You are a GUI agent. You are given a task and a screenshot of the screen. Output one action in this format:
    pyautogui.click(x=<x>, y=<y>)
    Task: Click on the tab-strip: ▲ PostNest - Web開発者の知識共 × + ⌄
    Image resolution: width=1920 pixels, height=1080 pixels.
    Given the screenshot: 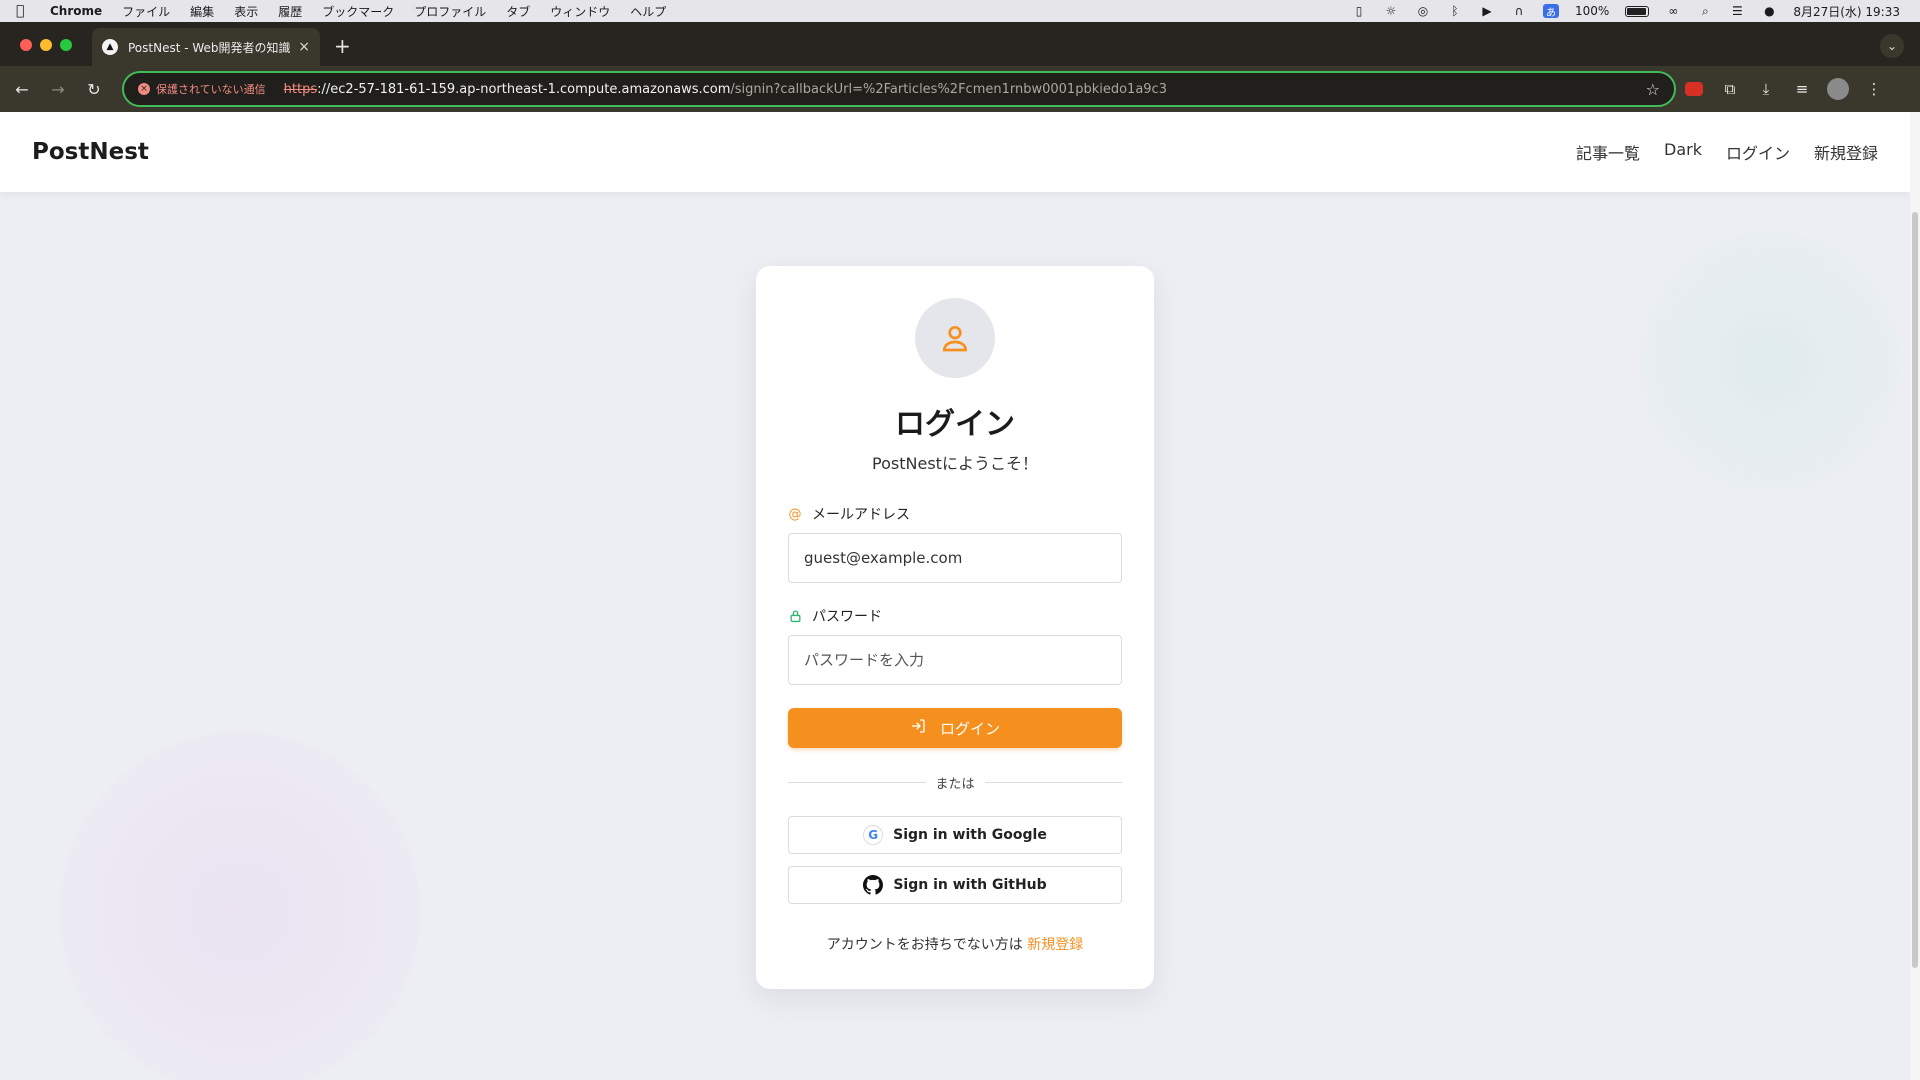 What is the action you would take?
    pyautogui.click(x=960, y=44)
    